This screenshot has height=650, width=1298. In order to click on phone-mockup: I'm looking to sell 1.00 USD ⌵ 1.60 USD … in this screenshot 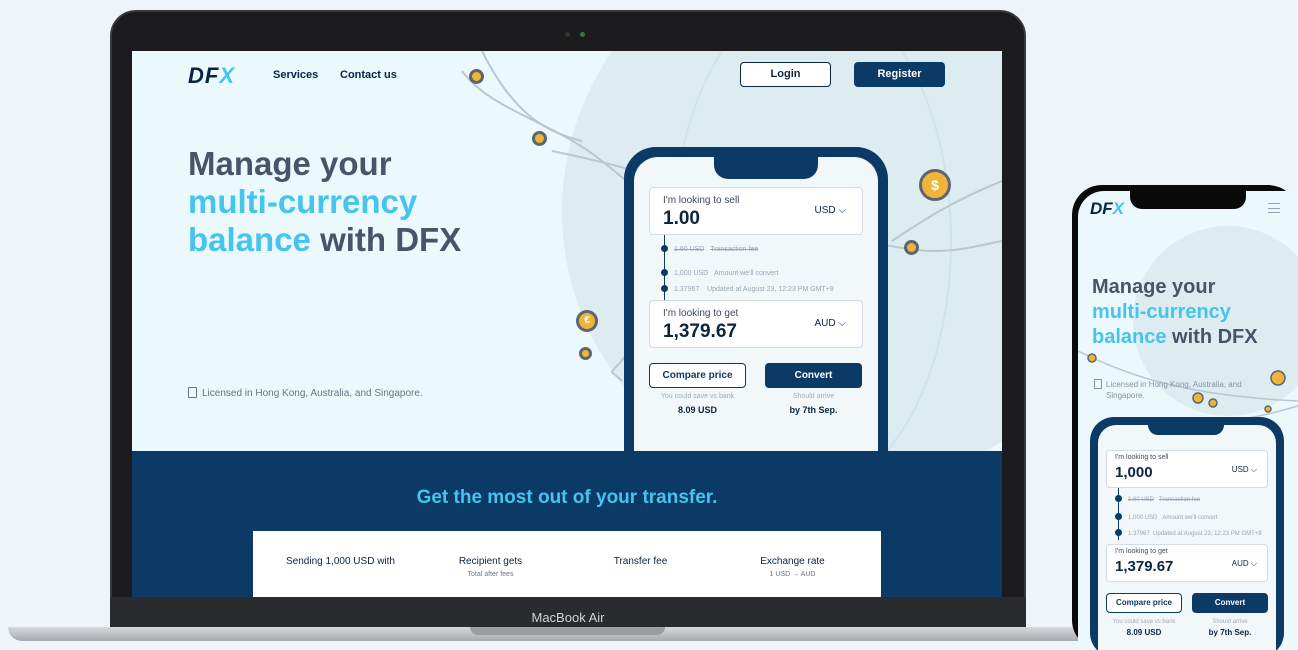, I will do `click(756, 299)`.